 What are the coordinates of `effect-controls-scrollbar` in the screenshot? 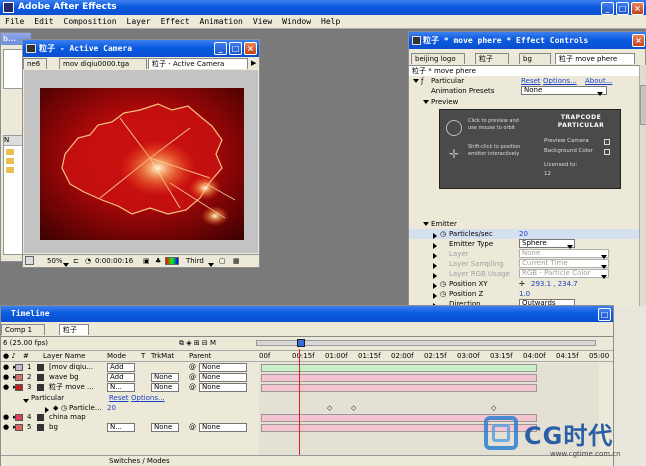 It's located at (642, 186).